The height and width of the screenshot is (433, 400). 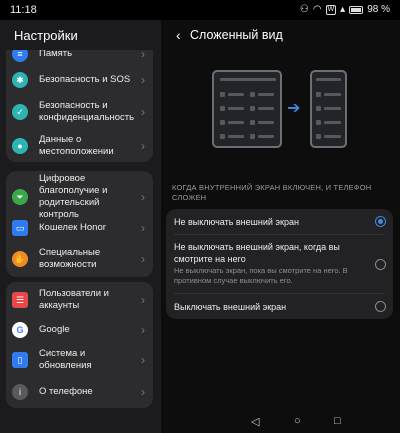 What do you see at coordinates (20, 228) in the screenshot?
I see `wallet-icon: ▭` at bounding box center [20, 228].